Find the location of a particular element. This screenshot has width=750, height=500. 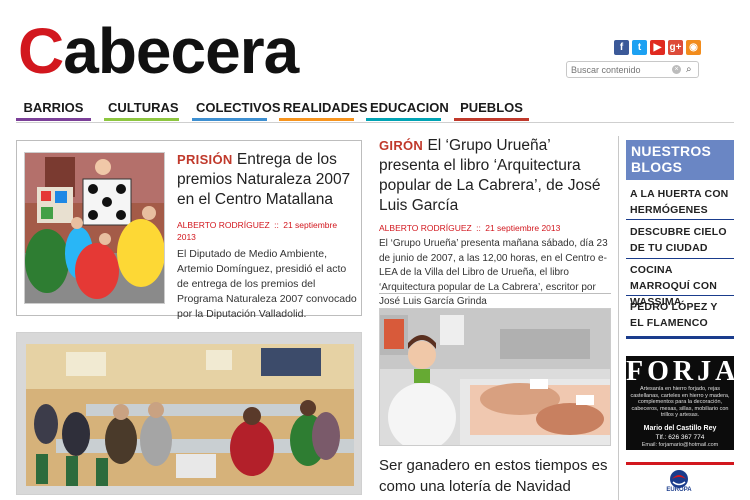

search-box: × ⌕ is located at coordinates (632, 69).